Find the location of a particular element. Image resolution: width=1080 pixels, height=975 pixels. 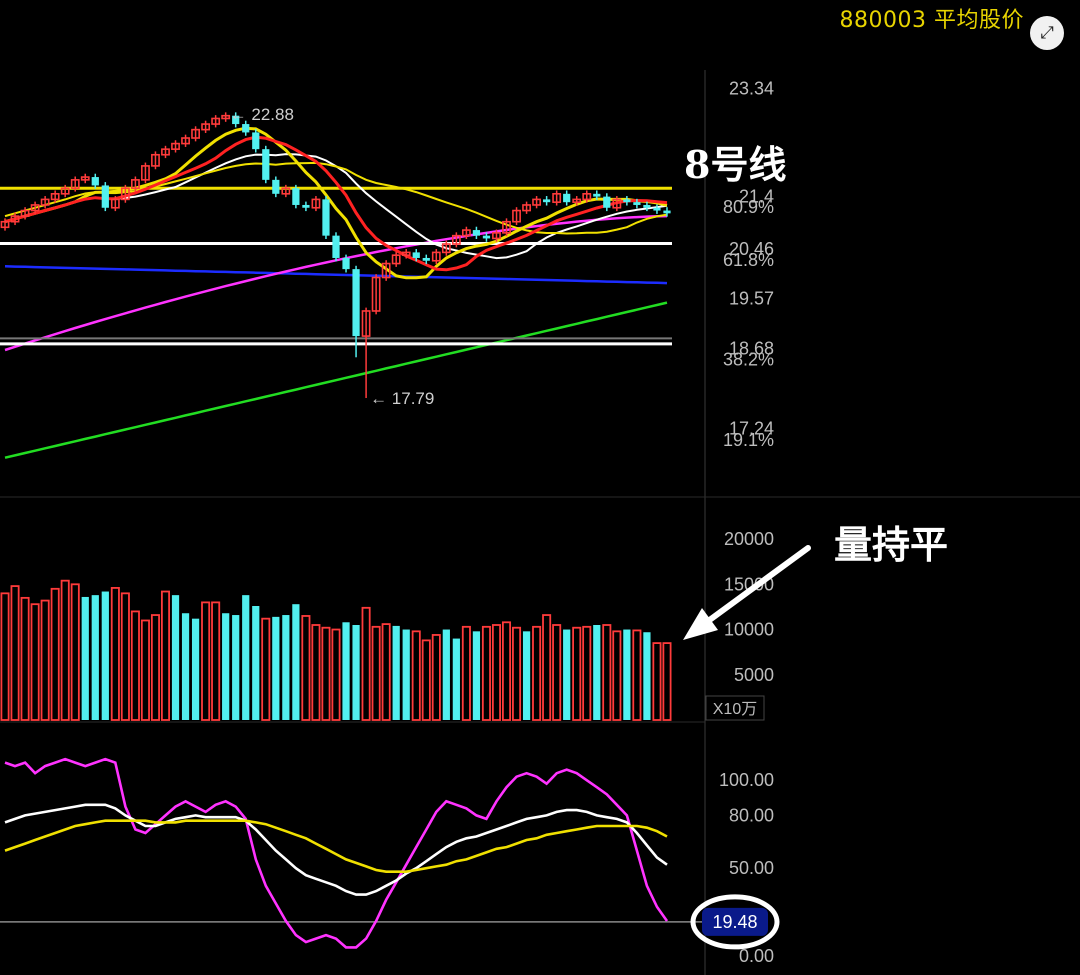

expand-icon: ⤢ is located at coordinates (1047, 33).